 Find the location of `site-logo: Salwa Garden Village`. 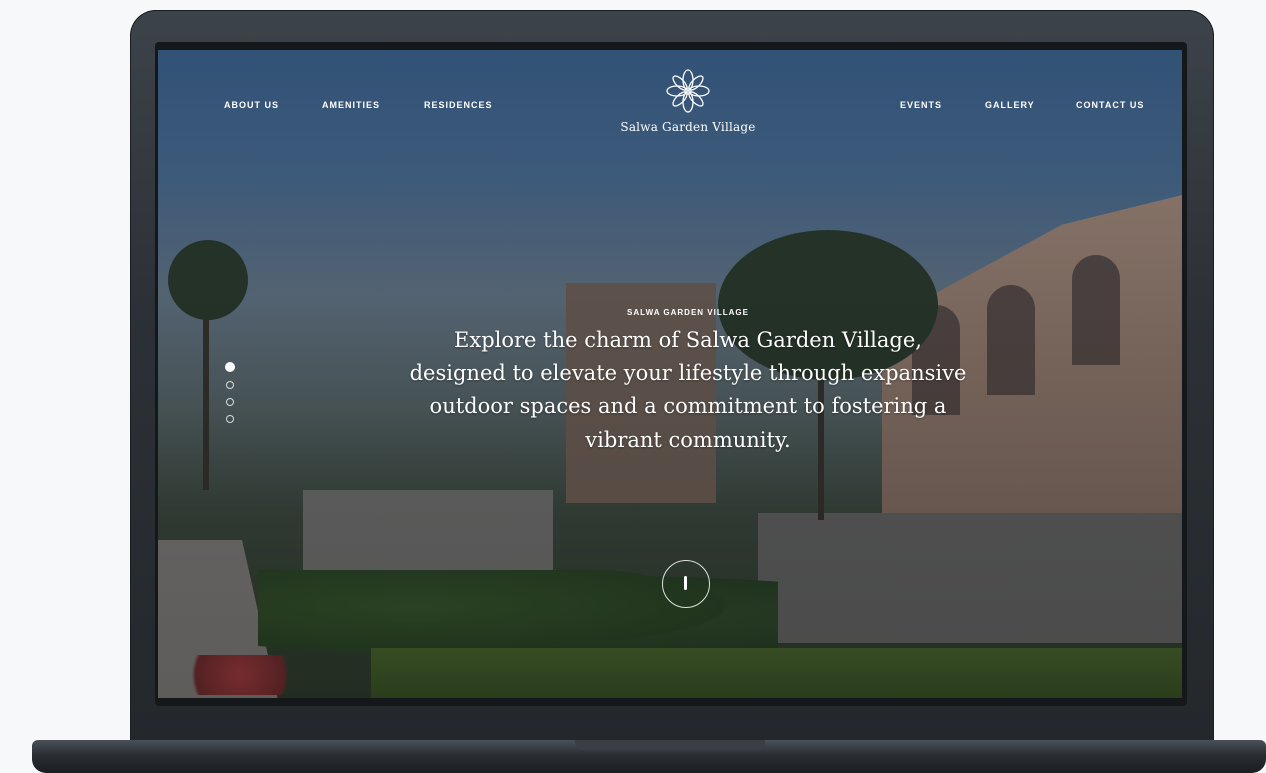

site-logo: Salwa Garden Village is located at coordinates (688, 101).